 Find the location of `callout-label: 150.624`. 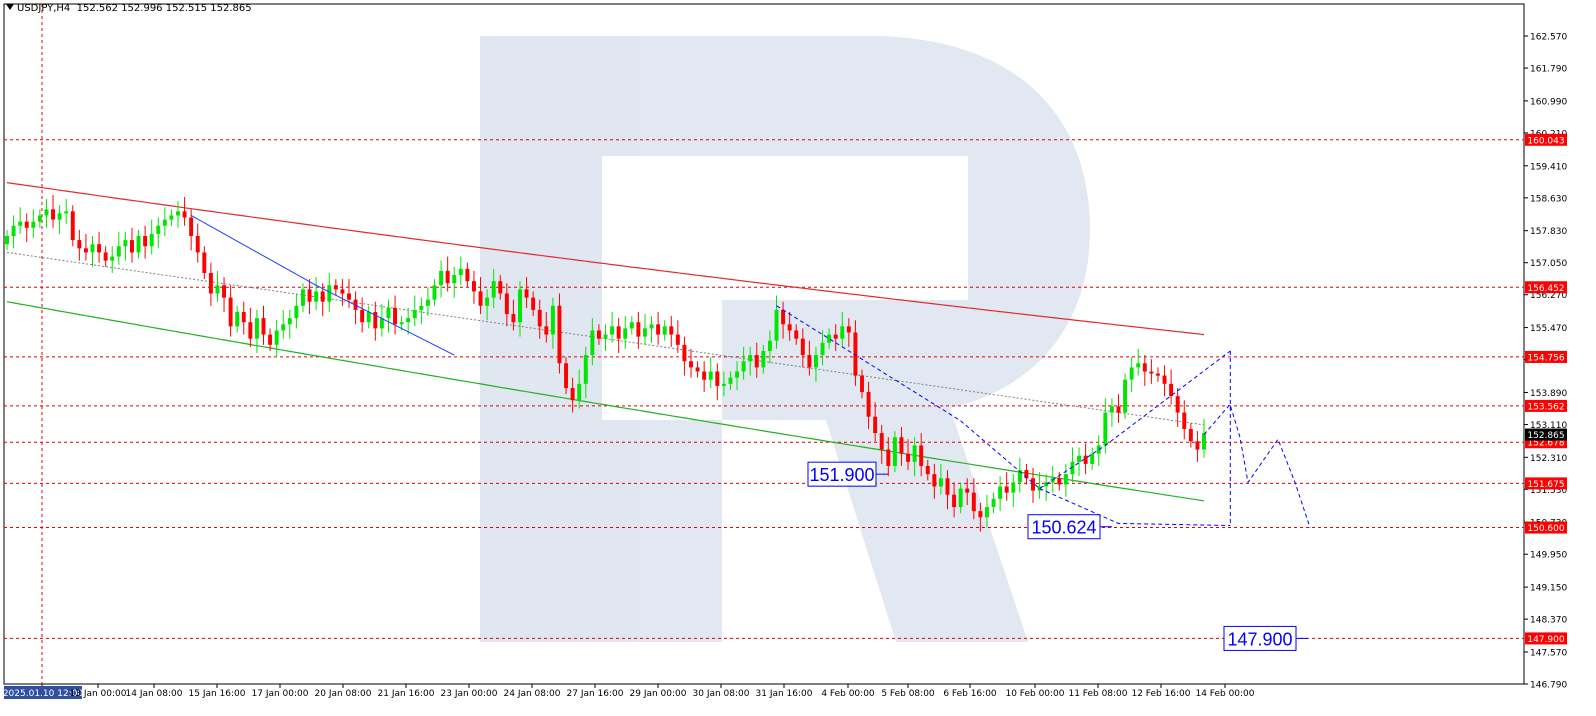

callout-label: 150.624 is located at coordinates (1063, 528).